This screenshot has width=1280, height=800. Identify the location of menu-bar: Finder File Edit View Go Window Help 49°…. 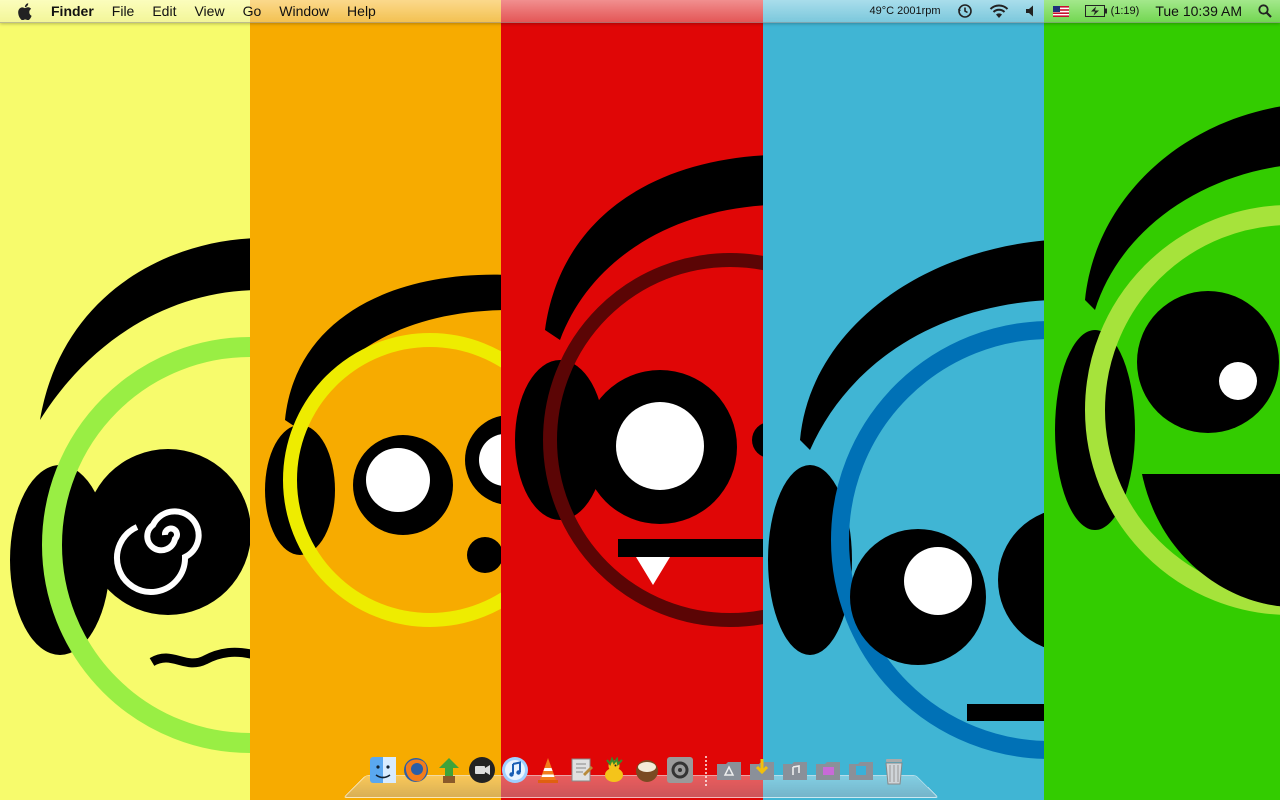
(640, 11).